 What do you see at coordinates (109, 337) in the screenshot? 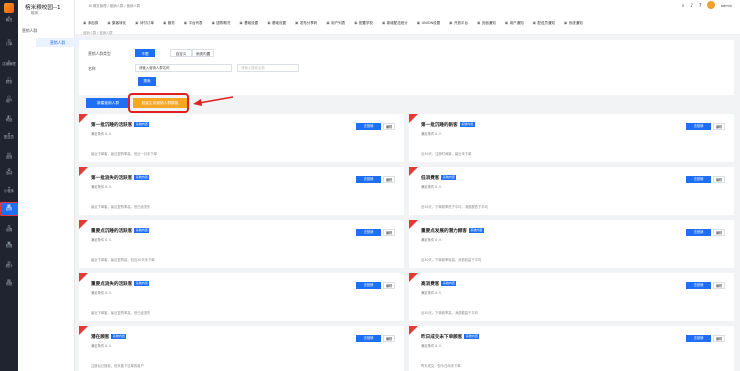
I see `card-title: 潜在顾客 系统内置` at bounding box center [109, 337].